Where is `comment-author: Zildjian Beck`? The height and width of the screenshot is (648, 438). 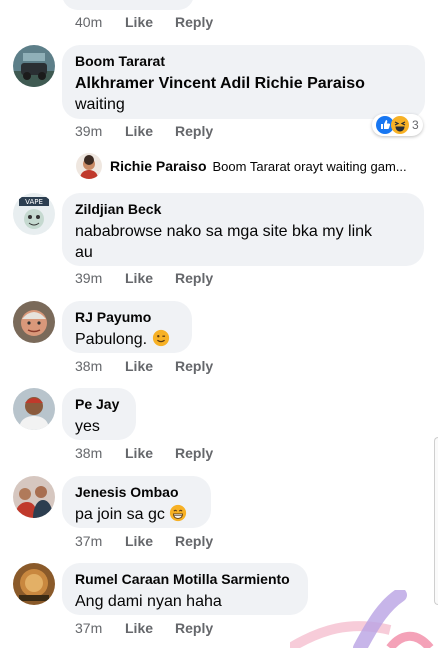
comment-author: Zildjian Beck is located at coordinates (243, 209).